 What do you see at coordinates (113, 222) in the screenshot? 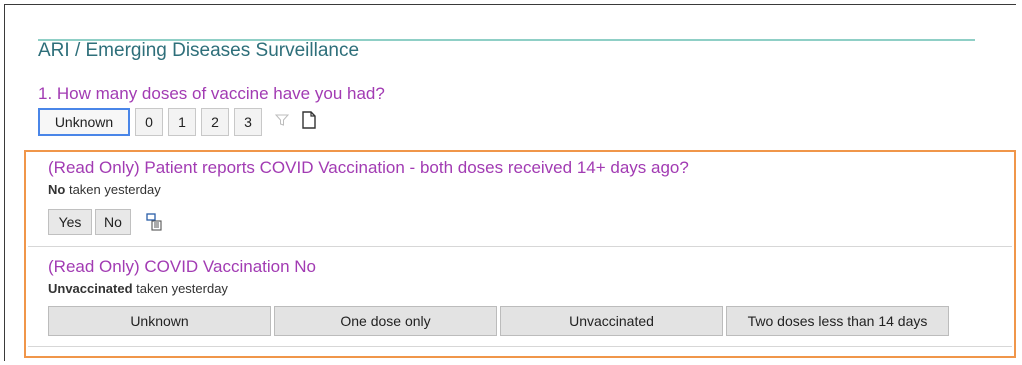
I see `option-no: No` at bounding box center [113, 222].